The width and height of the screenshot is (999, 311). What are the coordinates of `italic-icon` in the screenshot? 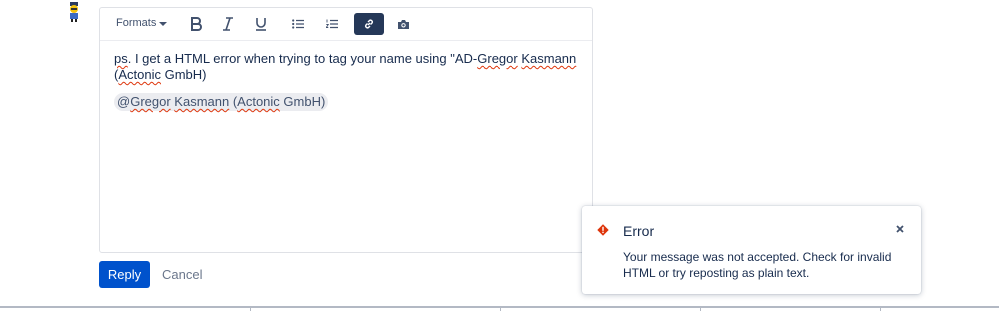 It's located at (228, 24).